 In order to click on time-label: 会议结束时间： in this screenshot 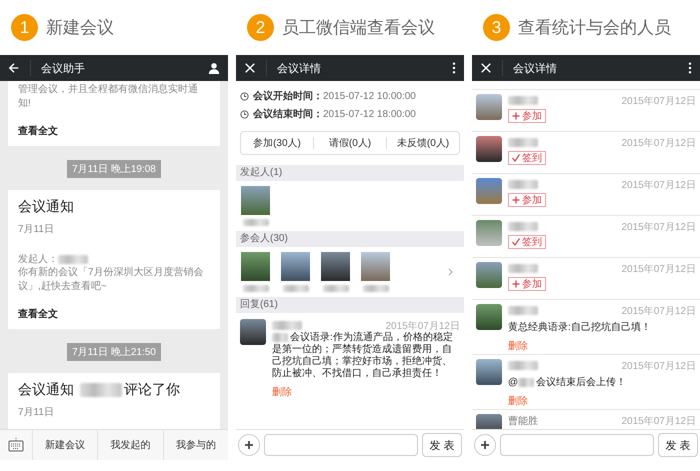, I will do `click(288, 114)`.